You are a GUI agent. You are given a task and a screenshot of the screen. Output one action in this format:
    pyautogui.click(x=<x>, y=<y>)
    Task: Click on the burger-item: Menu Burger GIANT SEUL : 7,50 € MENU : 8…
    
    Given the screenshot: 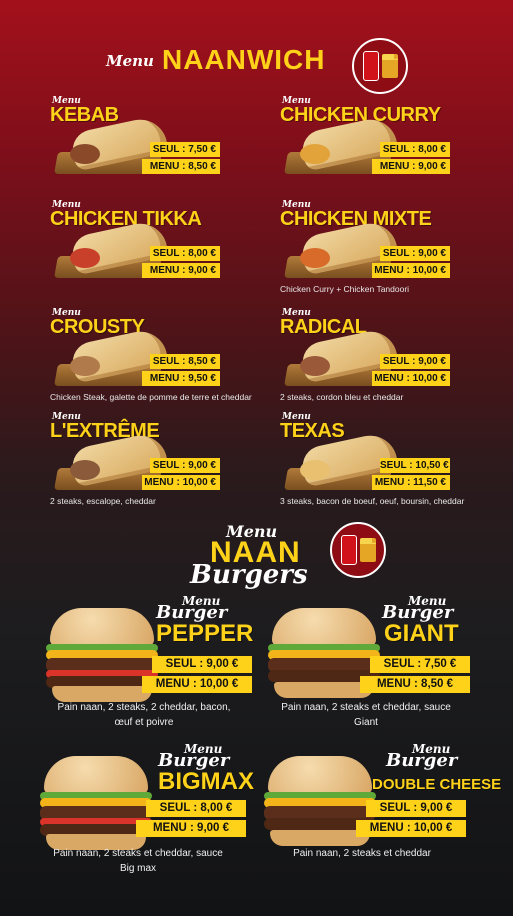 What is the action you would take?
    pyautogui.click(x=386, y=672)
    